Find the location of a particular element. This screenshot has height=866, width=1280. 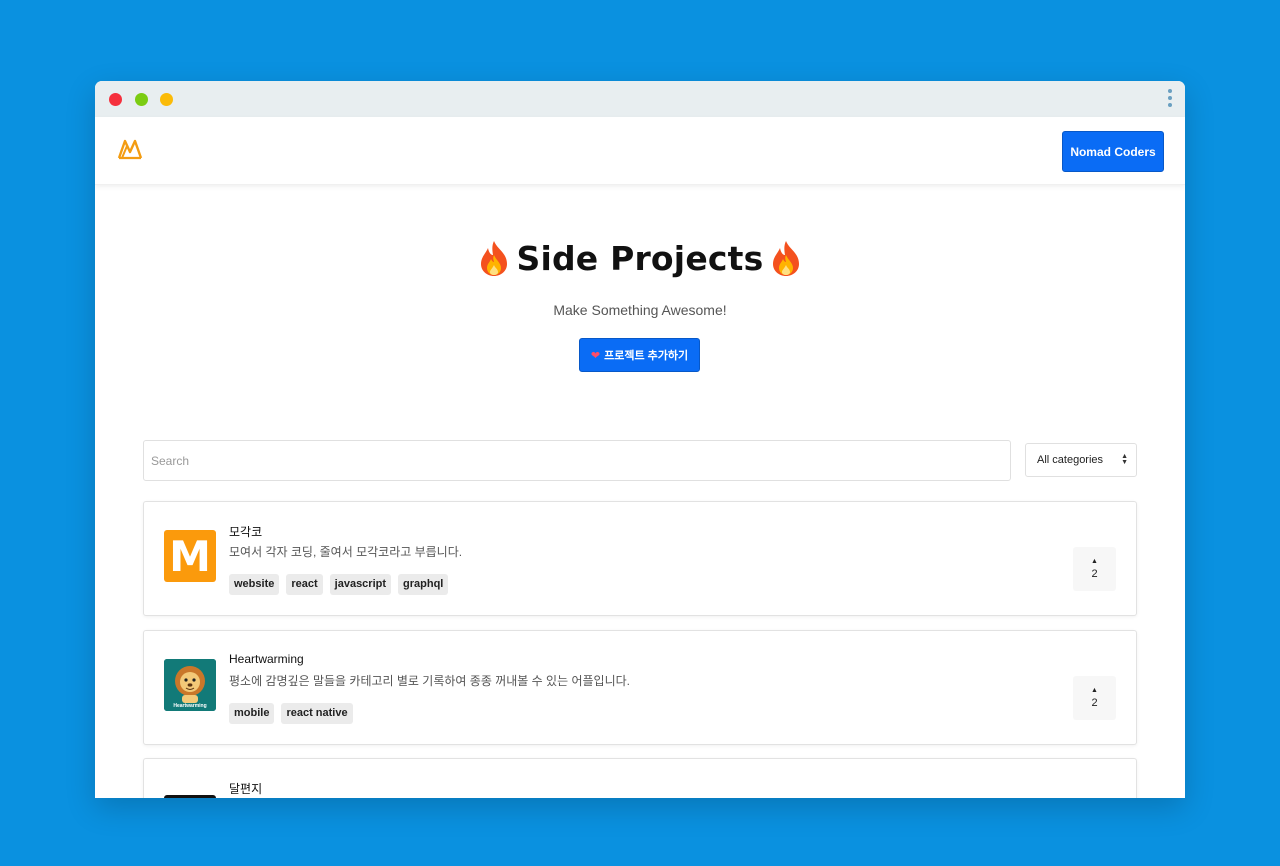

more-options-icon is located at coordinates (1170, 99).